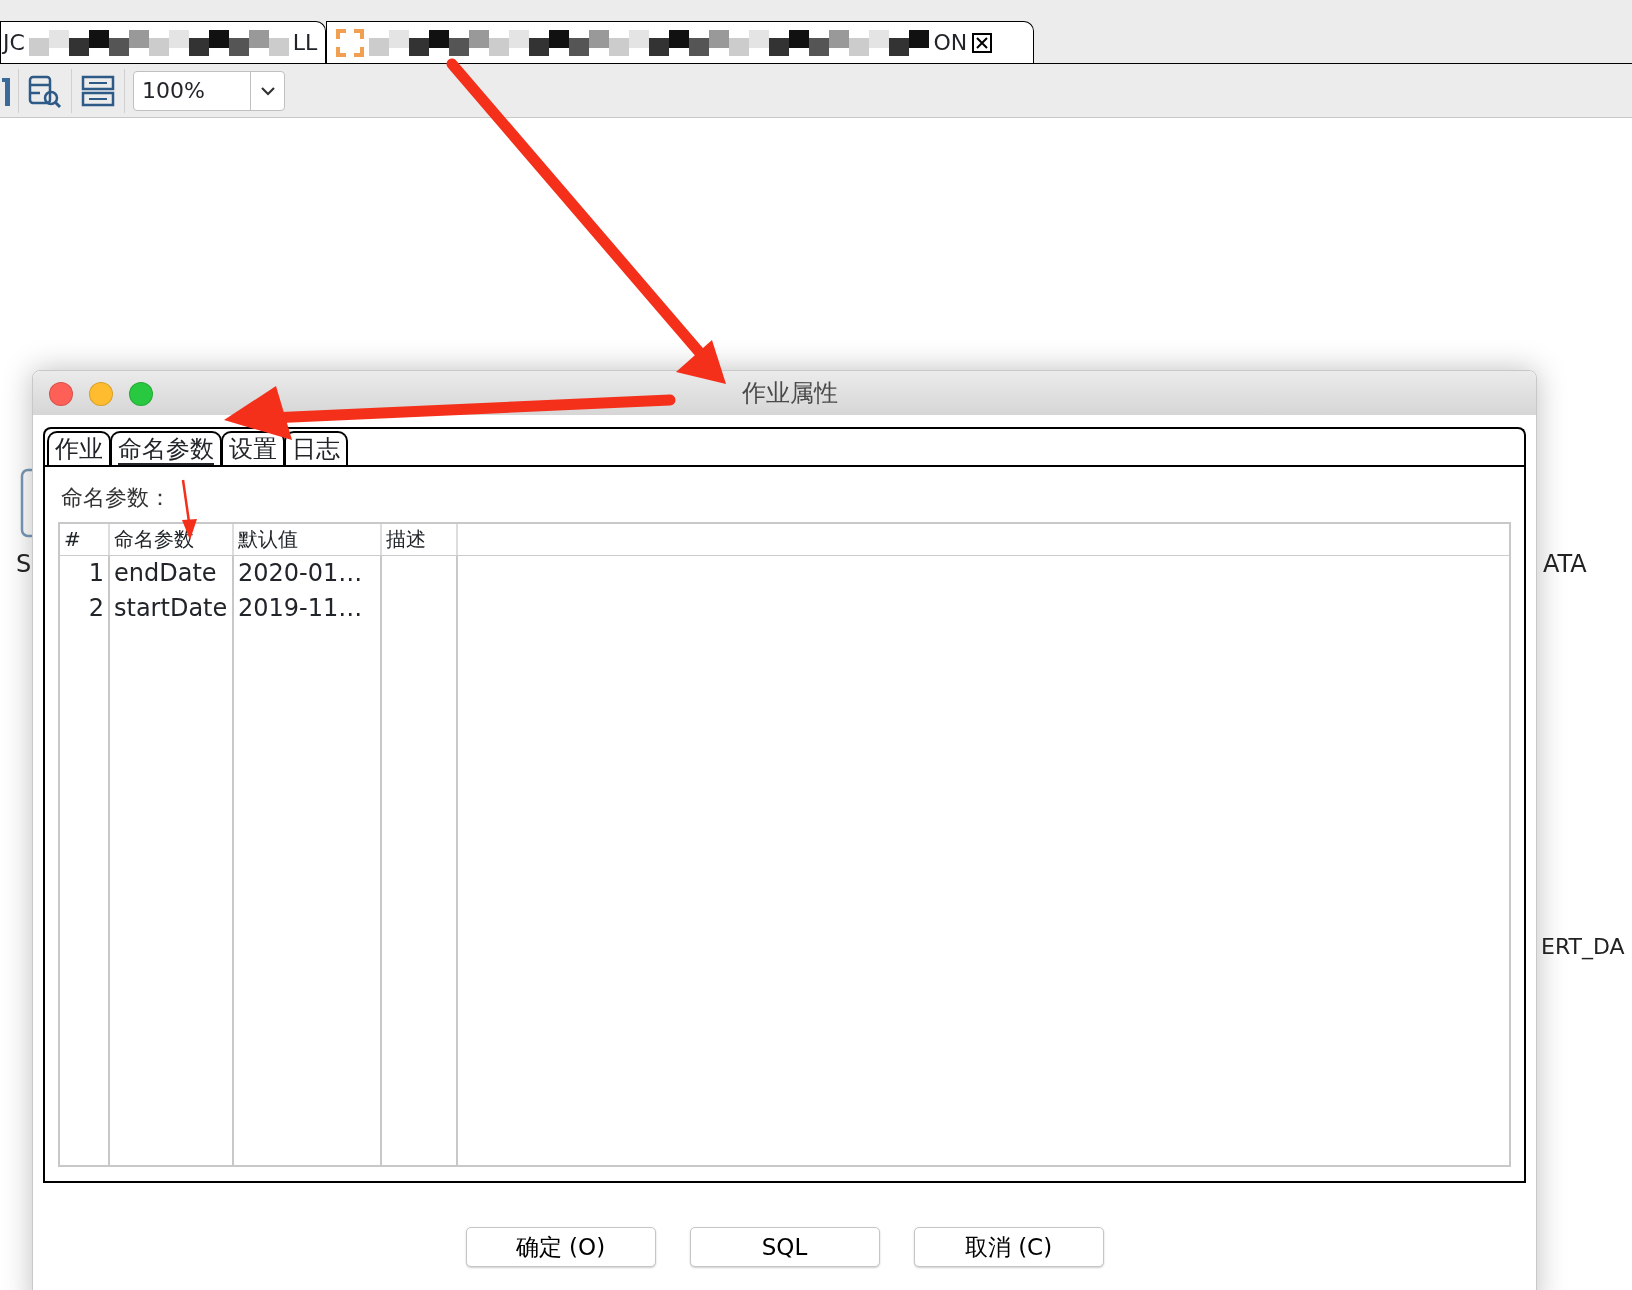 Image resolution: width=1632 pixels, height=1290 pixels. What do you see at coordinates (784, 1247) in the screenshot?
I see `dialog-button: SQL` at bounding box center [784, 1247].